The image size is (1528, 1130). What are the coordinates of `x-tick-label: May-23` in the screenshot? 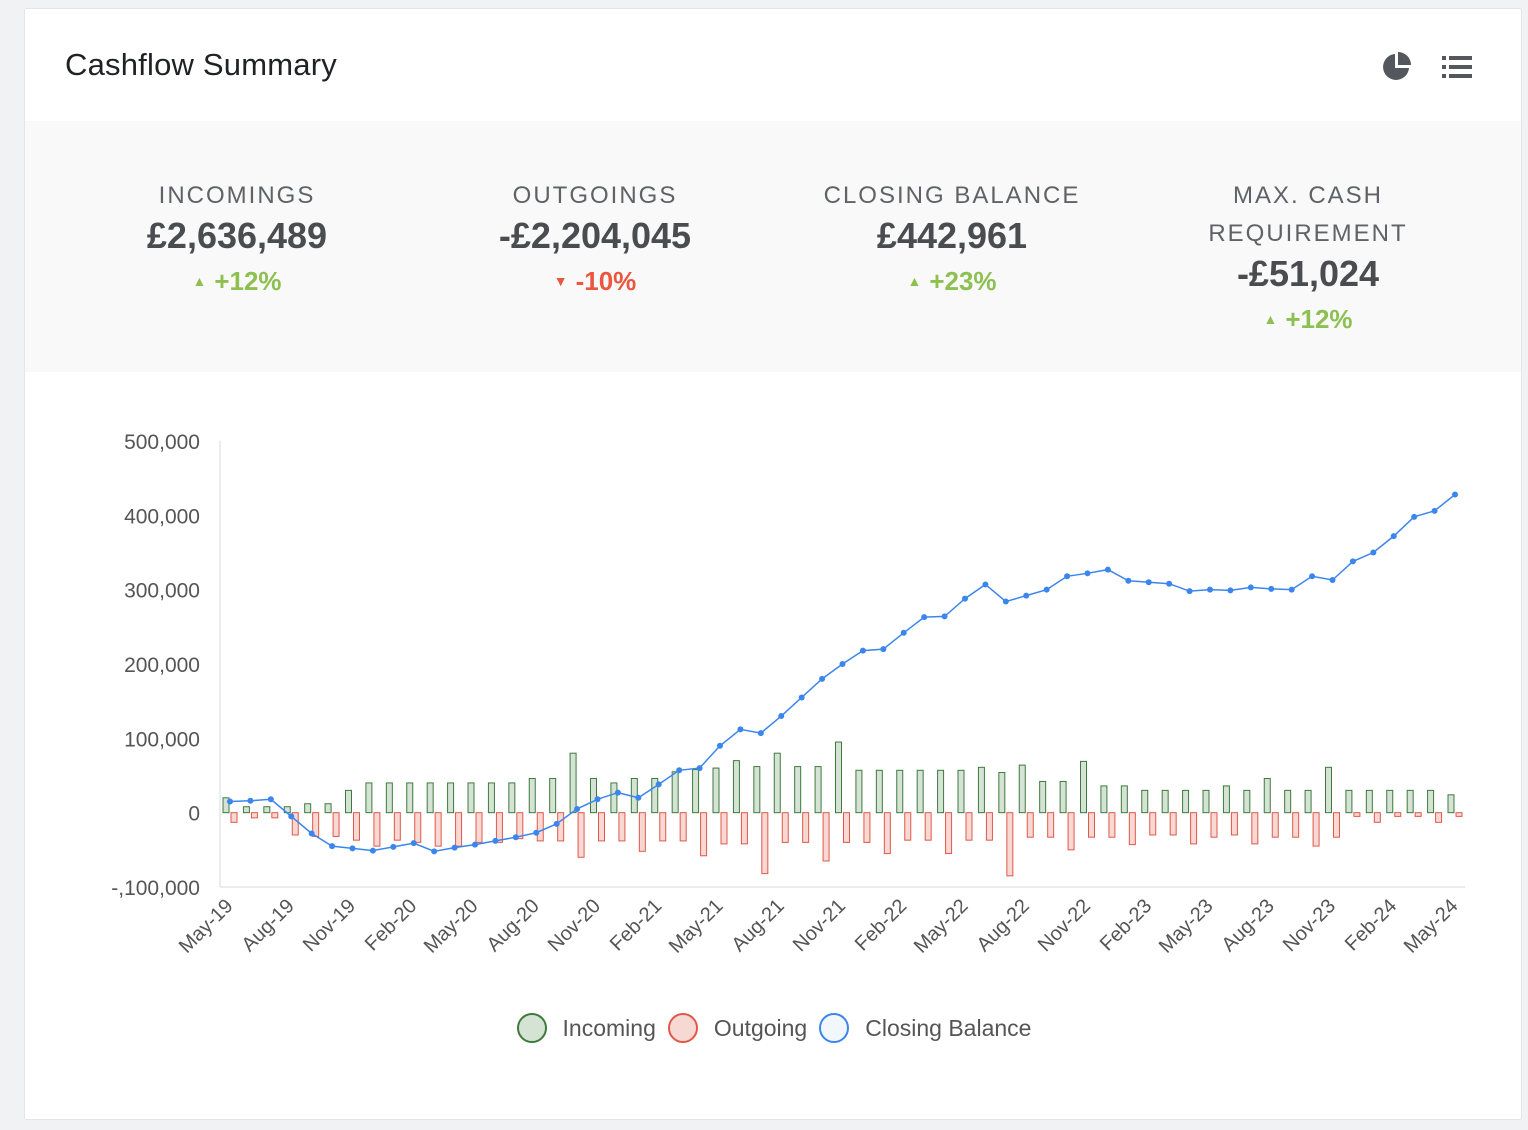 It's located at (1186, 926).